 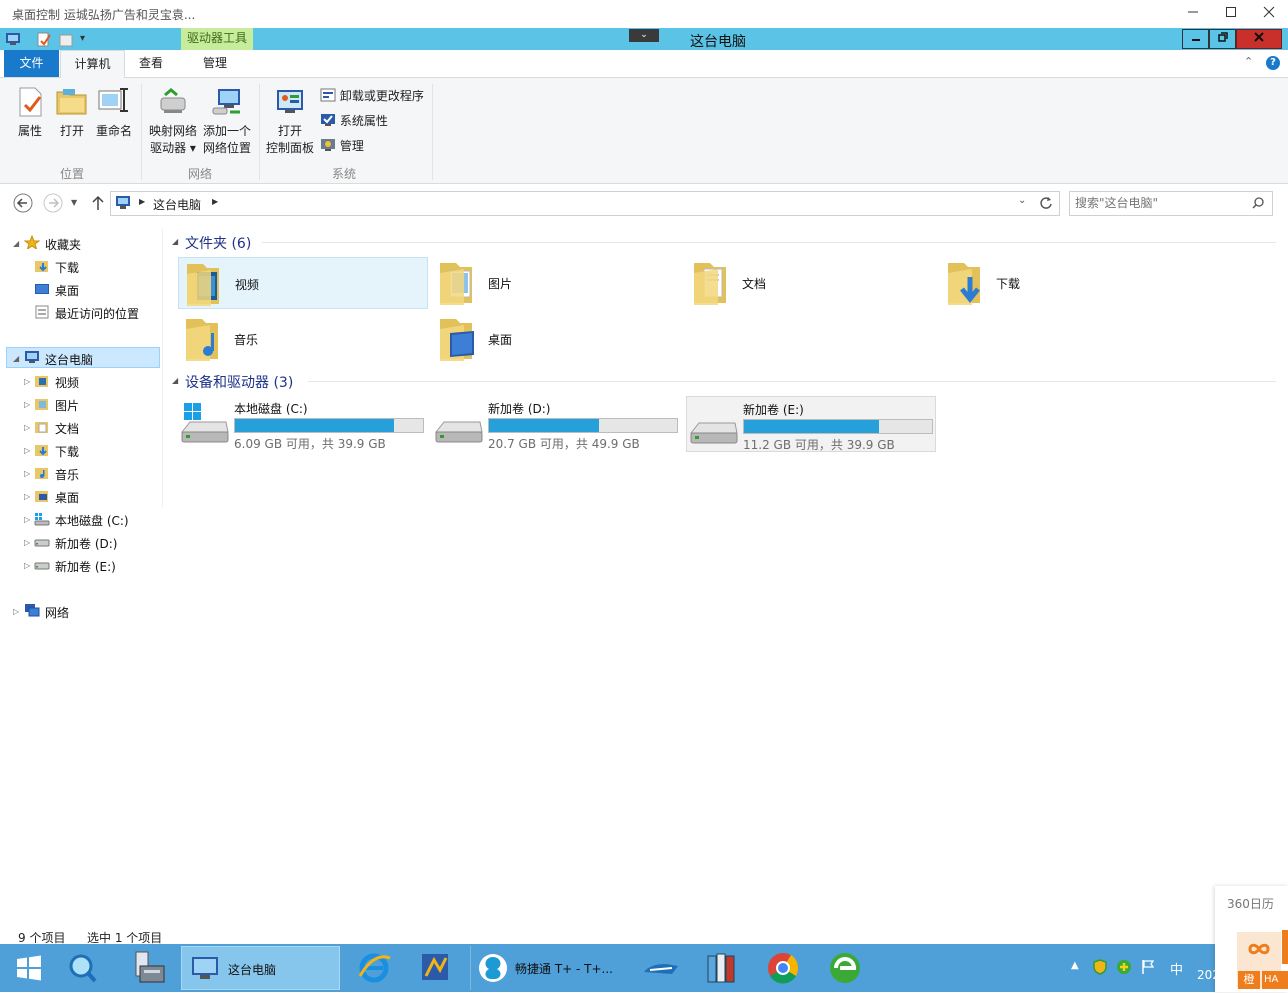 I want to click on explorer-minimize-button, so click(x=1195, y=39).